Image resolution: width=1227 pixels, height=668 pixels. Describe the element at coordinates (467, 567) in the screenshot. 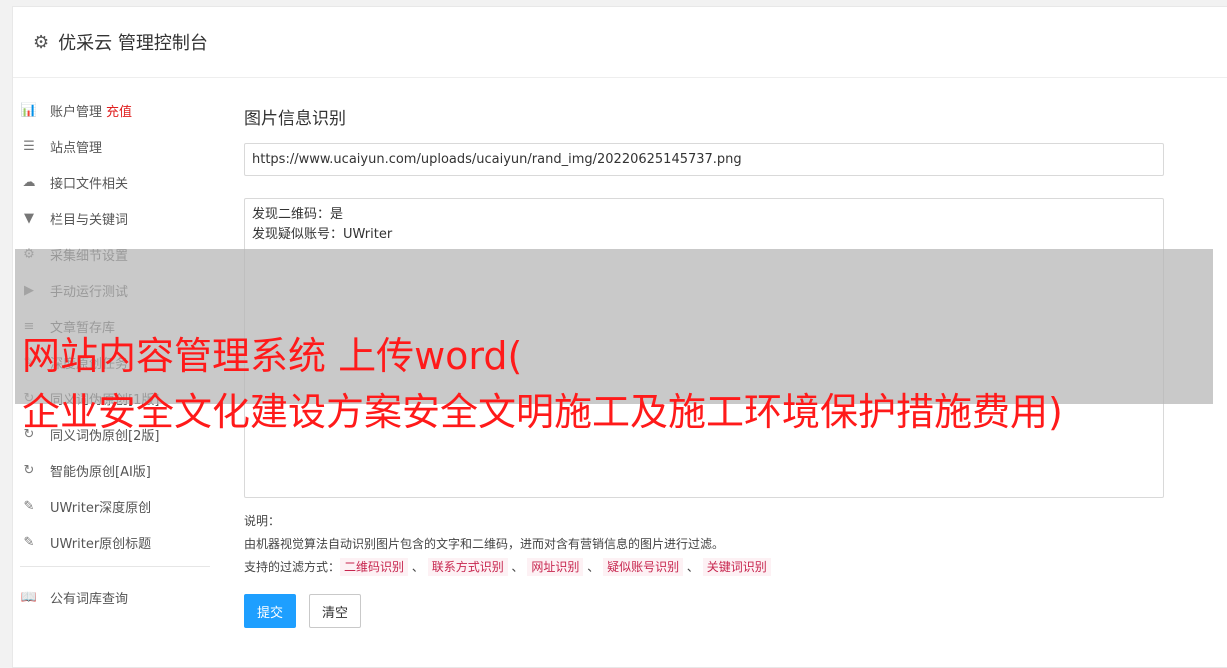

I see `filter-tag: 联系方式识别` at that location.